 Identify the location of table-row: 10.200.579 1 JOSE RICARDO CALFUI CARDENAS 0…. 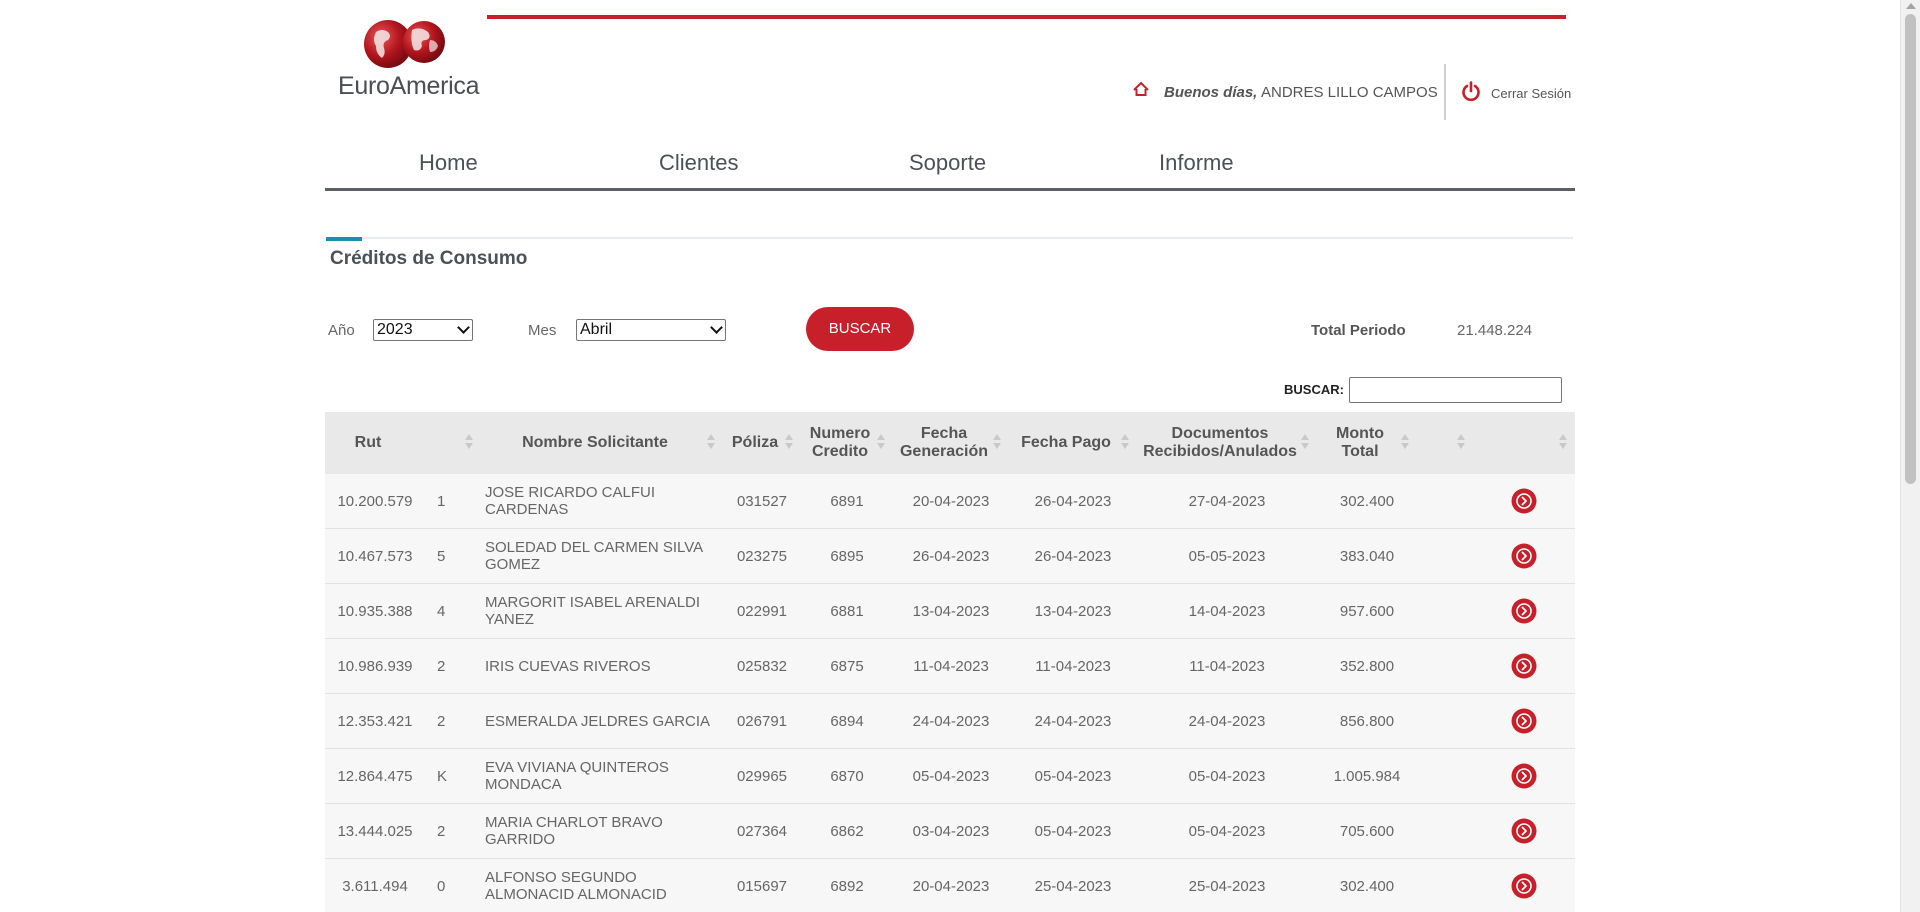
(950, 501).